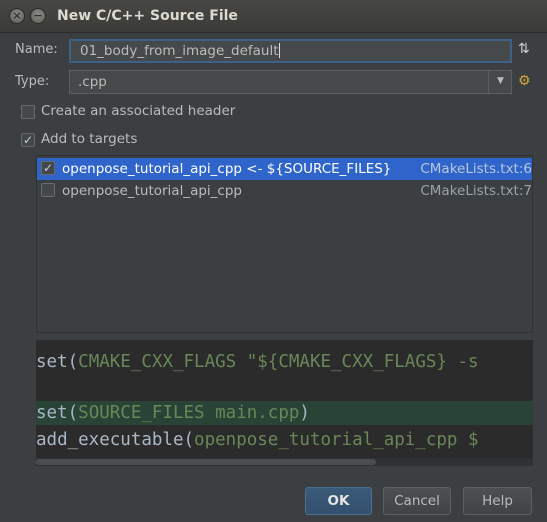 This screenshot has width=547, height=522. What do you see at coordinates (476, 191) in the screenshot?
I see `target-source: CMakeLists.txt:7` at bounding box center [476, 191].